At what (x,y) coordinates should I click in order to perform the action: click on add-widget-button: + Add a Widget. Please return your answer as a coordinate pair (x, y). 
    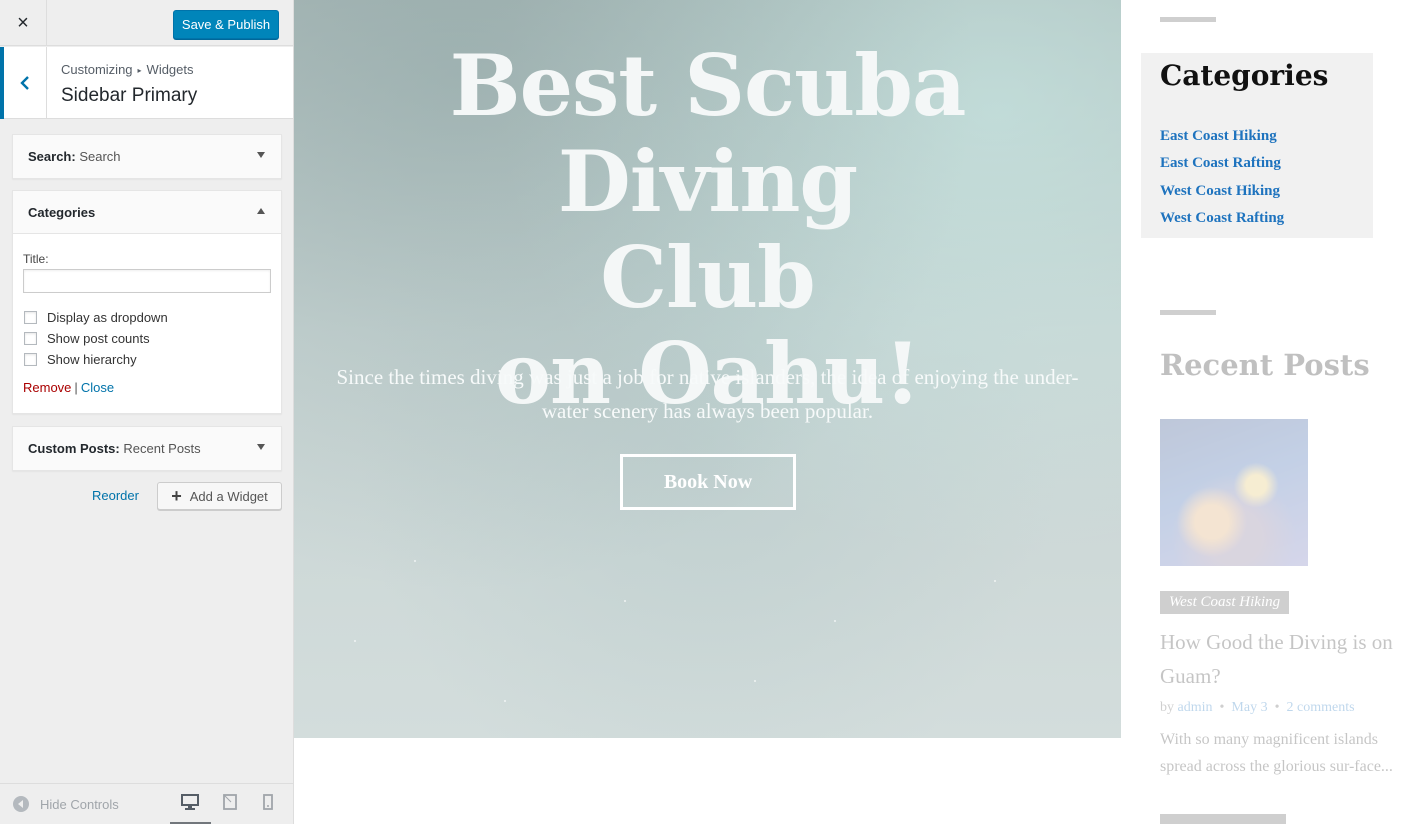
    Looking at the image, I should click on (219, 496).